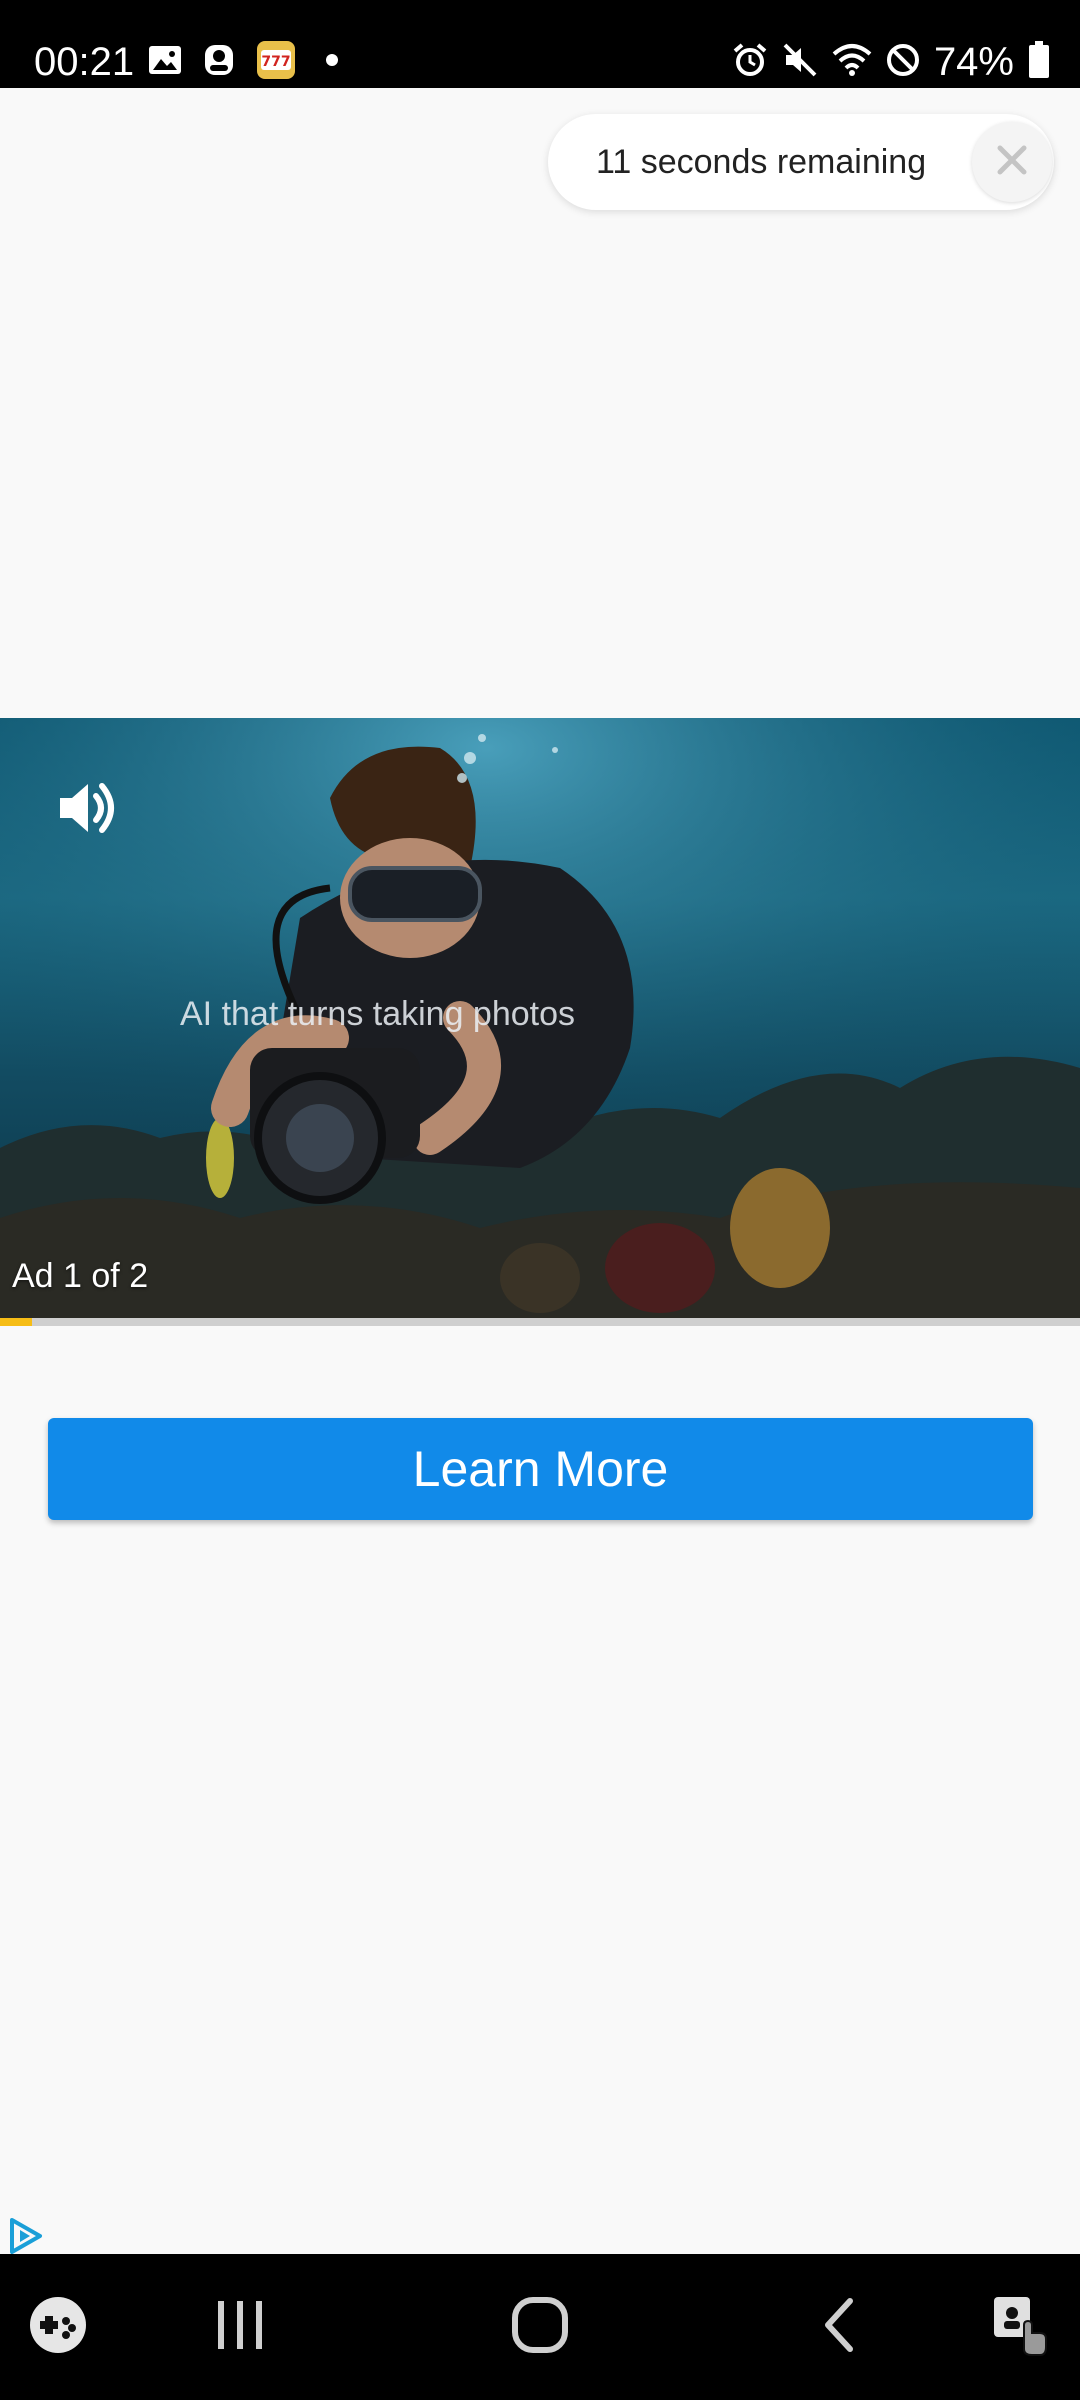 The height and width of the screenshot is (2400, 1080). I want to click on ad-counter: Ad 1 of 2, so click(80, 1276).